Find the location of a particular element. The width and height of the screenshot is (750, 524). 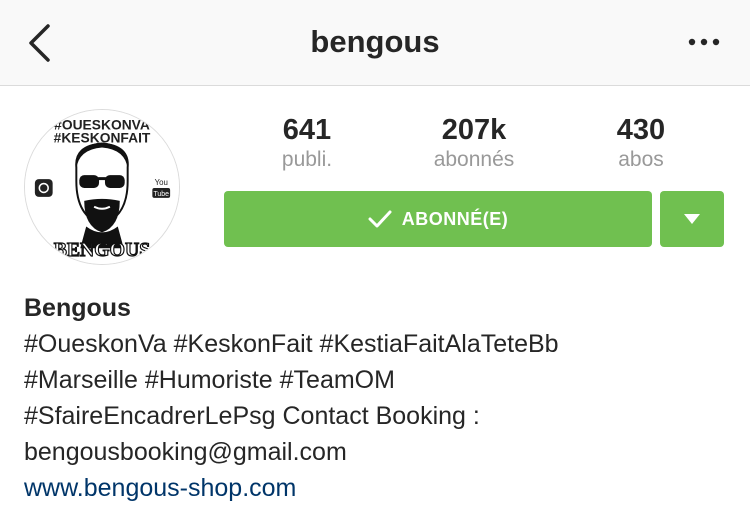

posts-count: 641 publi. is located at coordinates (307, 143).